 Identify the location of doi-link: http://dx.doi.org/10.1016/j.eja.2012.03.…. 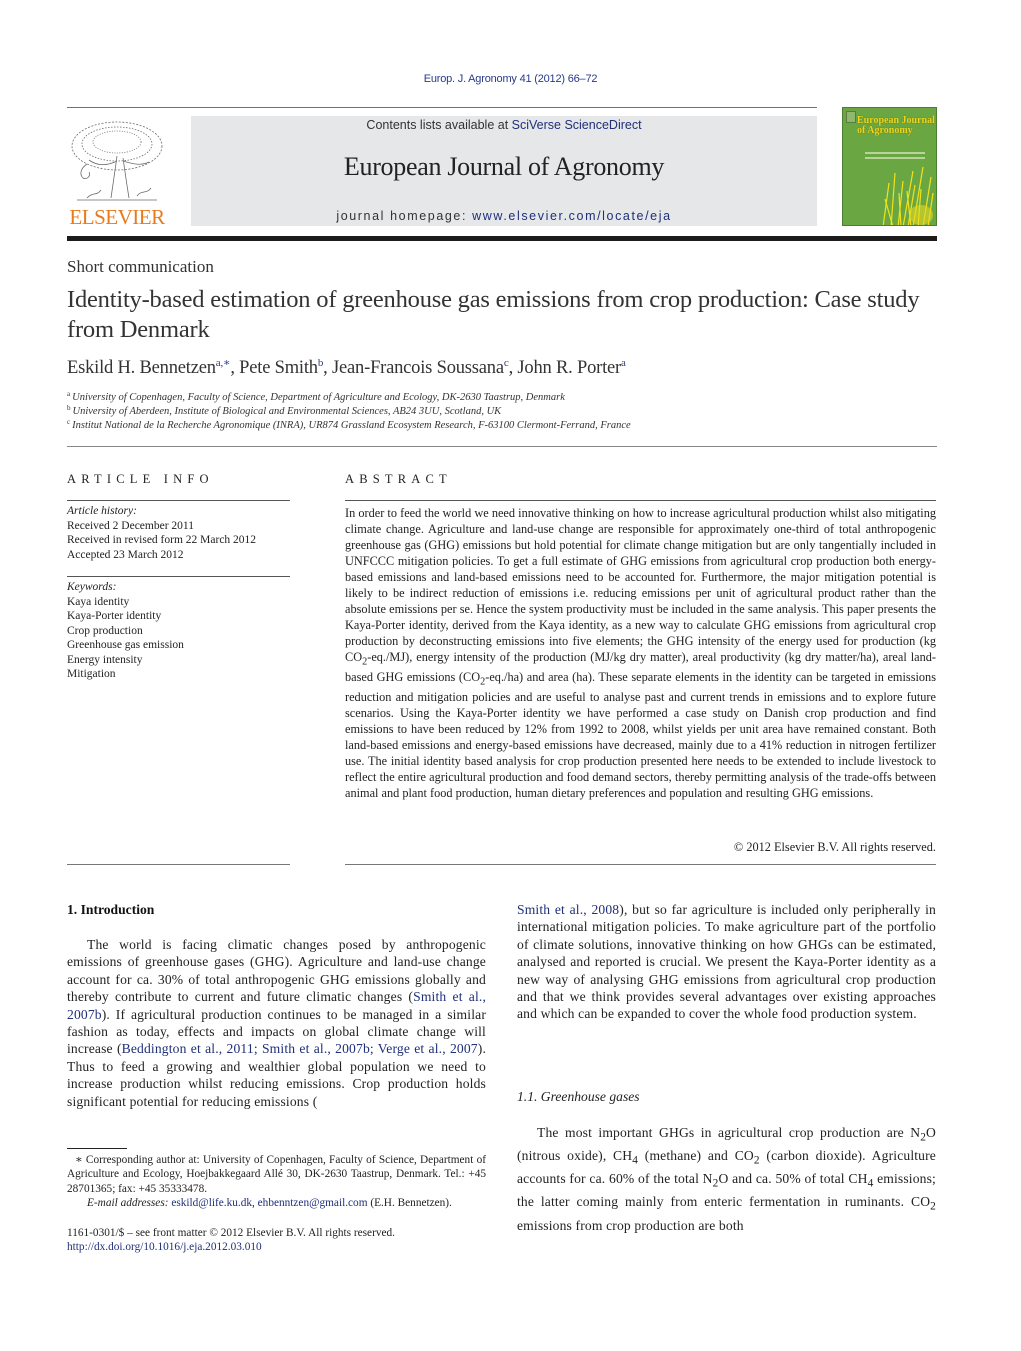
(164, 1247).